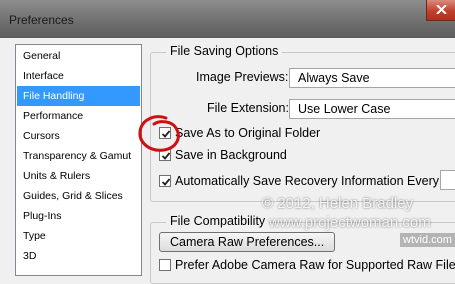  Describe the element at coordinates (350, 222) in the screenshot. I see `watermark-site: www.projectwoman.com` at that location.